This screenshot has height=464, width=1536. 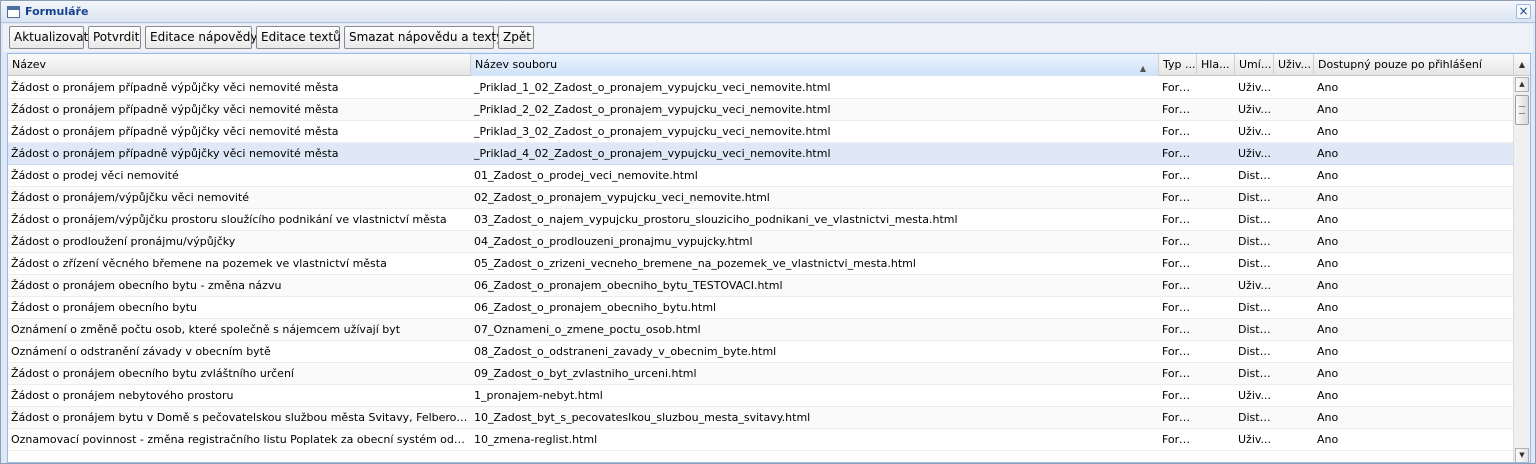 What do you see at coordinates (516, 37) in the screenshot?
I see `back-button: Zpět` at bounding box center [516, 37].